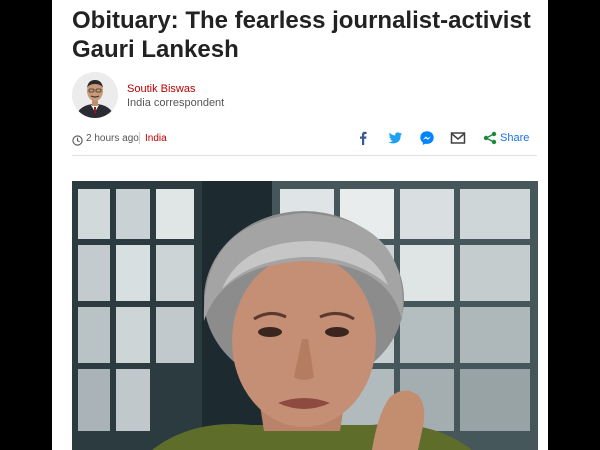 This screenshot has width=600, height=450. I want to click on meta-bar: 2 hours ago India Share, so click(304, 141).